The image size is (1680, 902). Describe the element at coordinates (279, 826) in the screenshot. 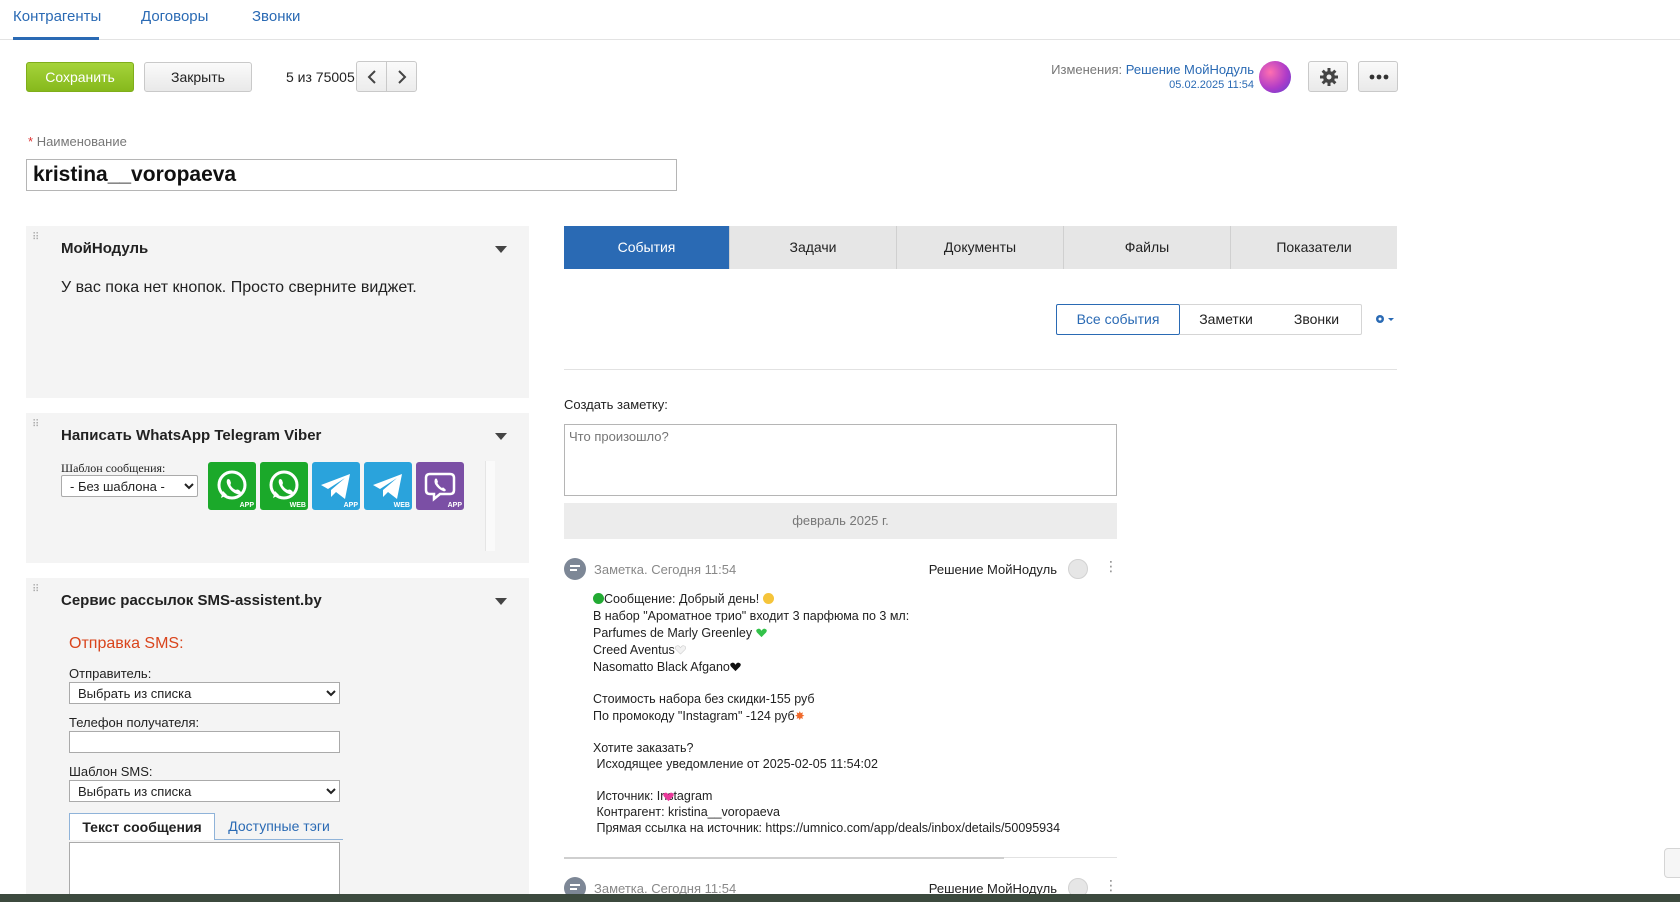

I see `tab-available-tags: Доступные тэги` at that location.